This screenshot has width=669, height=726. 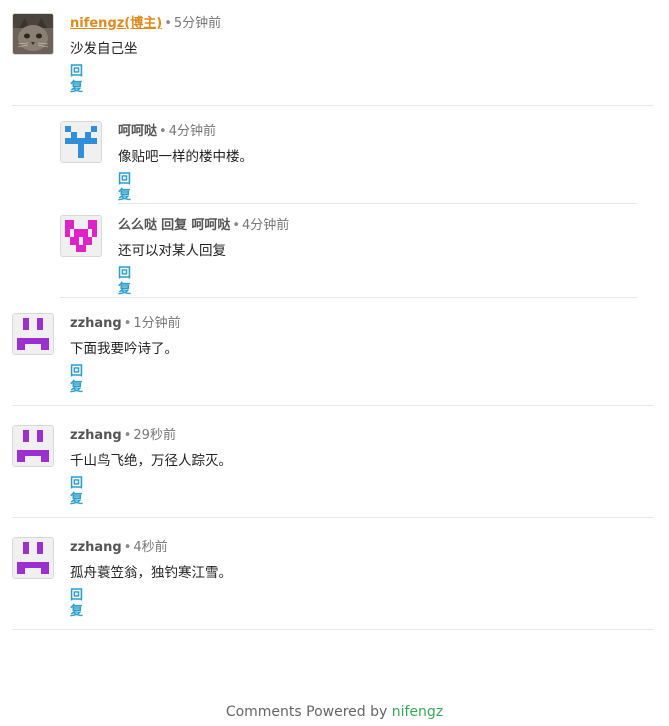 What do you see at coordinates (124, 349) in the screenshot?
I see `comment-text: 下面我要吟诗了。` at bounding box center [124, 349].